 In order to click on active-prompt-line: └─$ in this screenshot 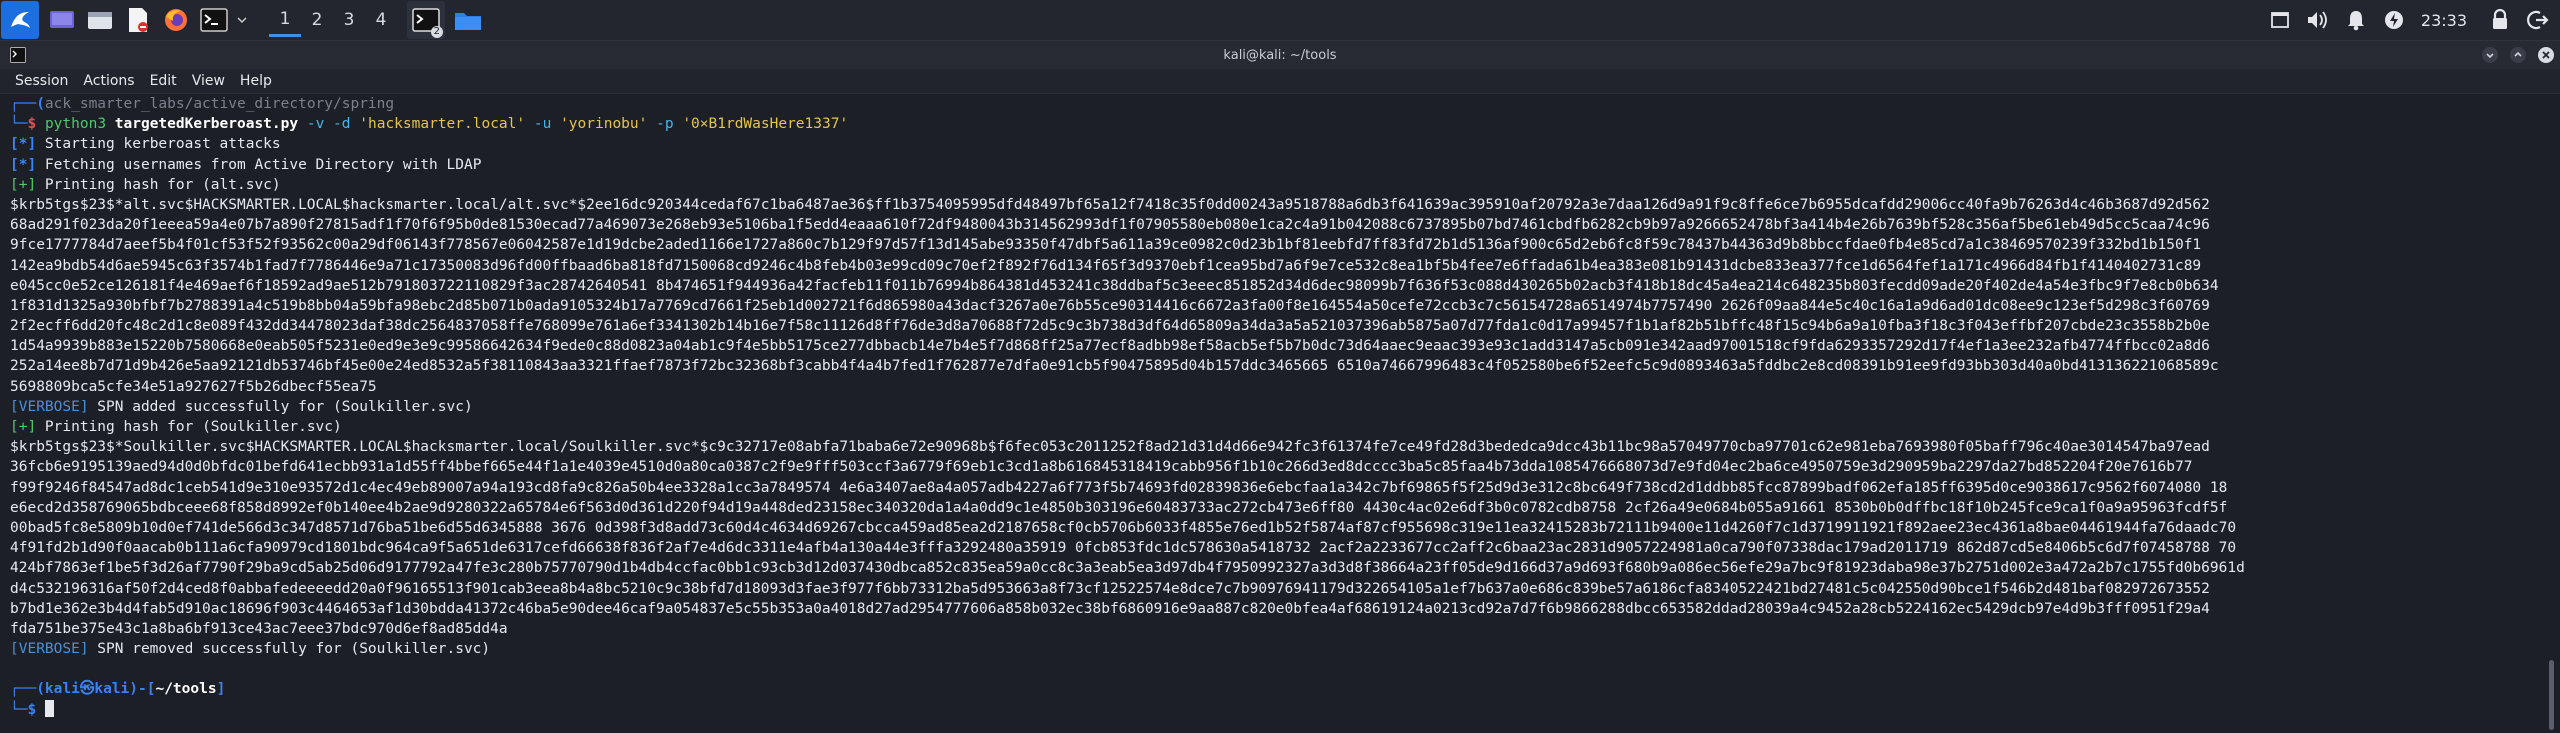, I will do `click(1275, 709)`.